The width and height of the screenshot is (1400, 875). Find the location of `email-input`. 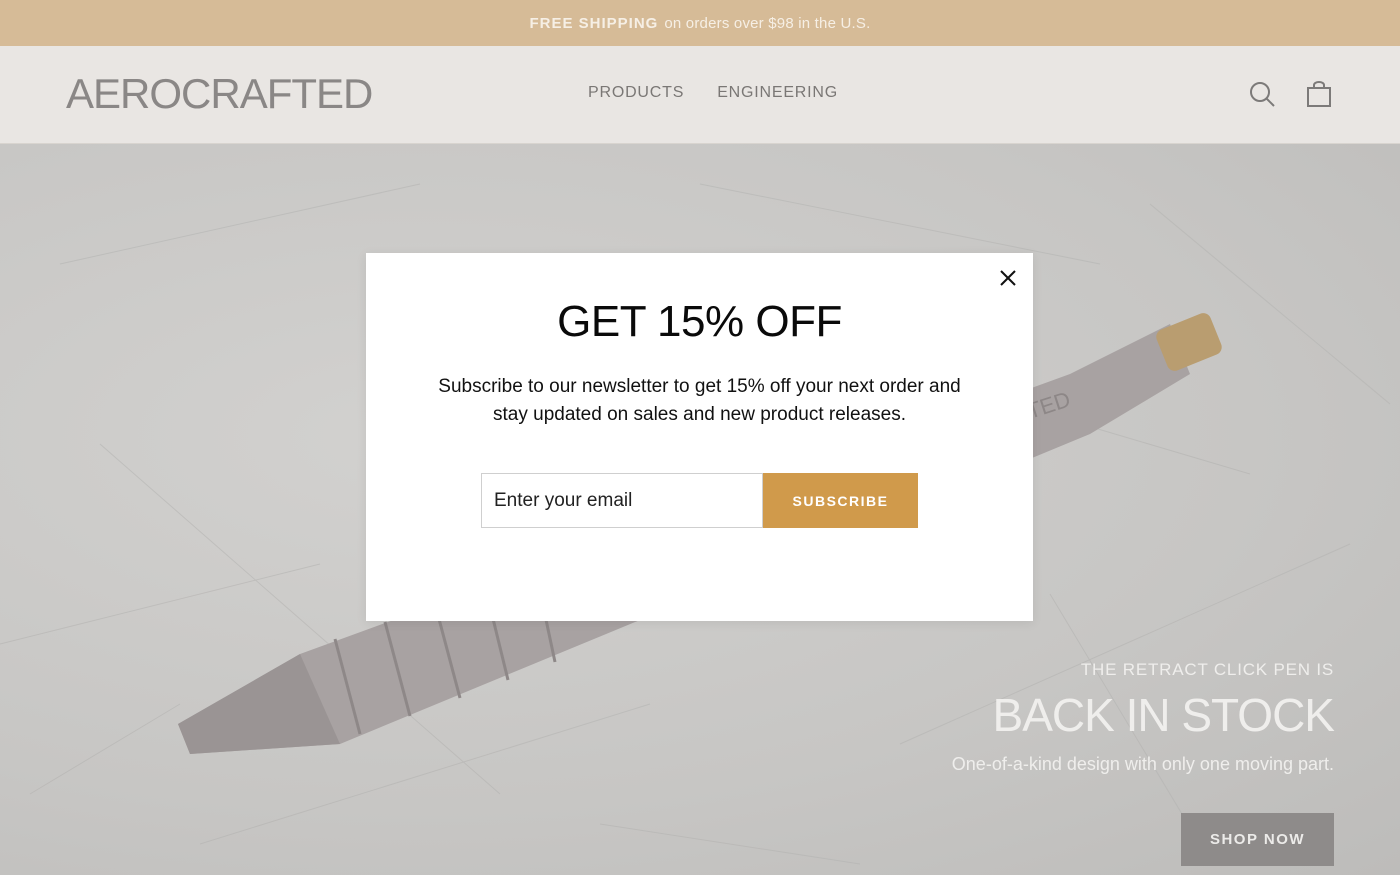

email-input is located at coordinates (622, 500).